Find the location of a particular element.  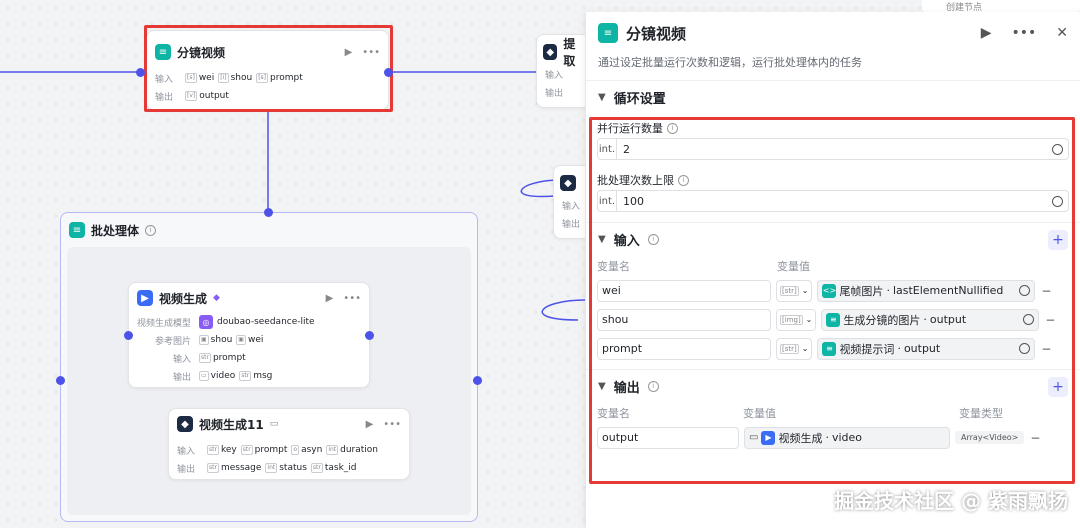

doc-icon: ▭ is located at coordinates (274, 424).